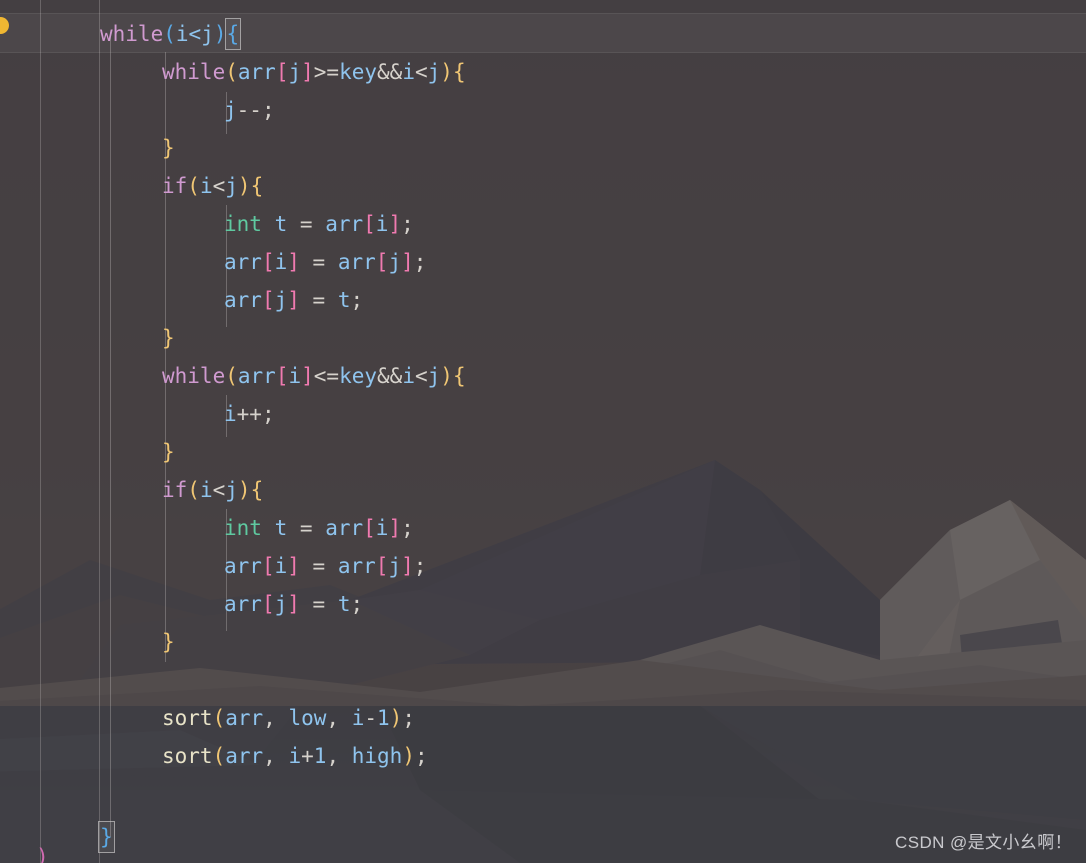 The height and width of the screenshot is (863, 1086). Describe the element at coordinates (543, 148) in the screenshot. I see `code-line-4: }` at that location.